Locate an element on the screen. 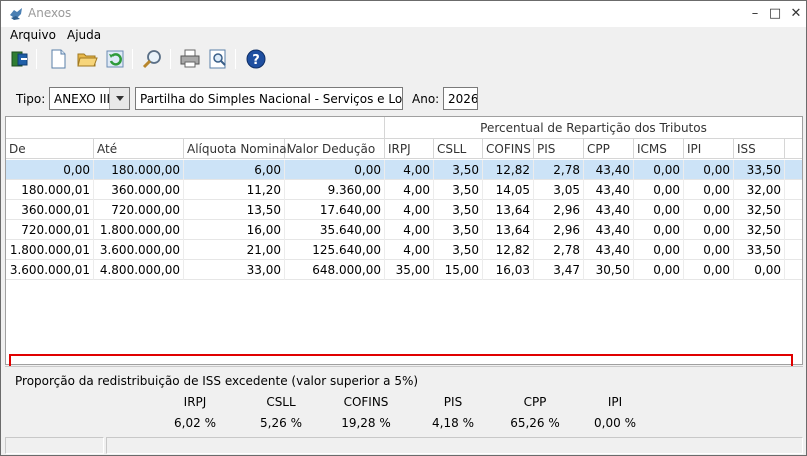 This screenshot has height=456, width=807. refresh-icon is located at coordinates (115, 59).